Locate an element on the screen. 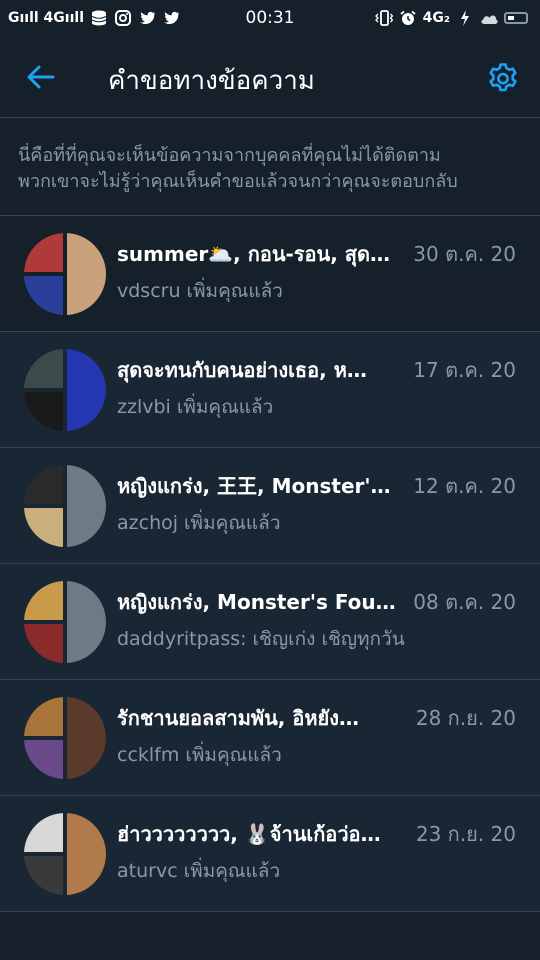  conversation-date: 23 ก.ย. 20 is located at coordinates (465, 834).